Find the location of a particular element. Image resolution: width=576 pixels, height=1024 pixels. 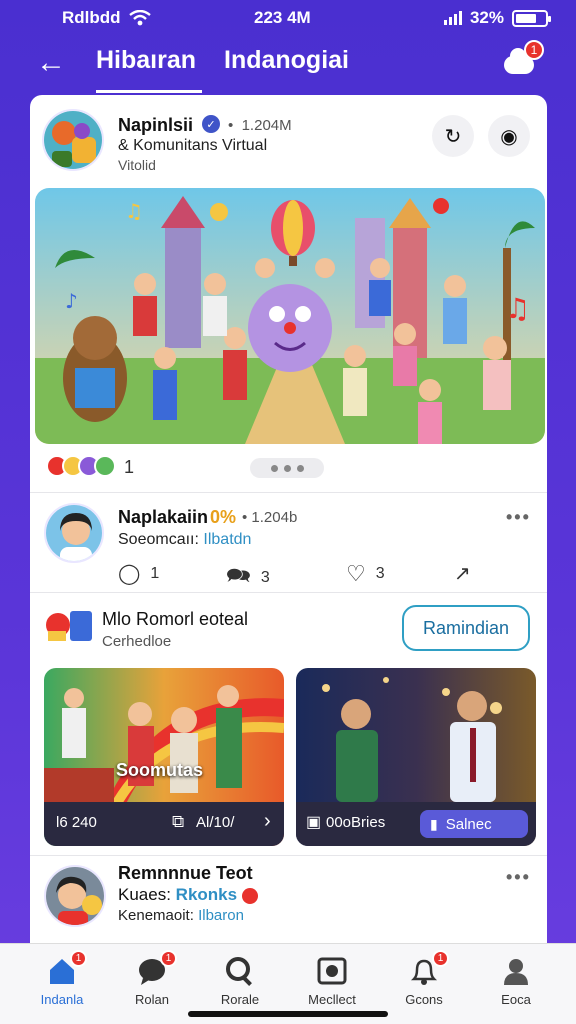

select-button-label: Salnec is located at coordinates (468, 824).